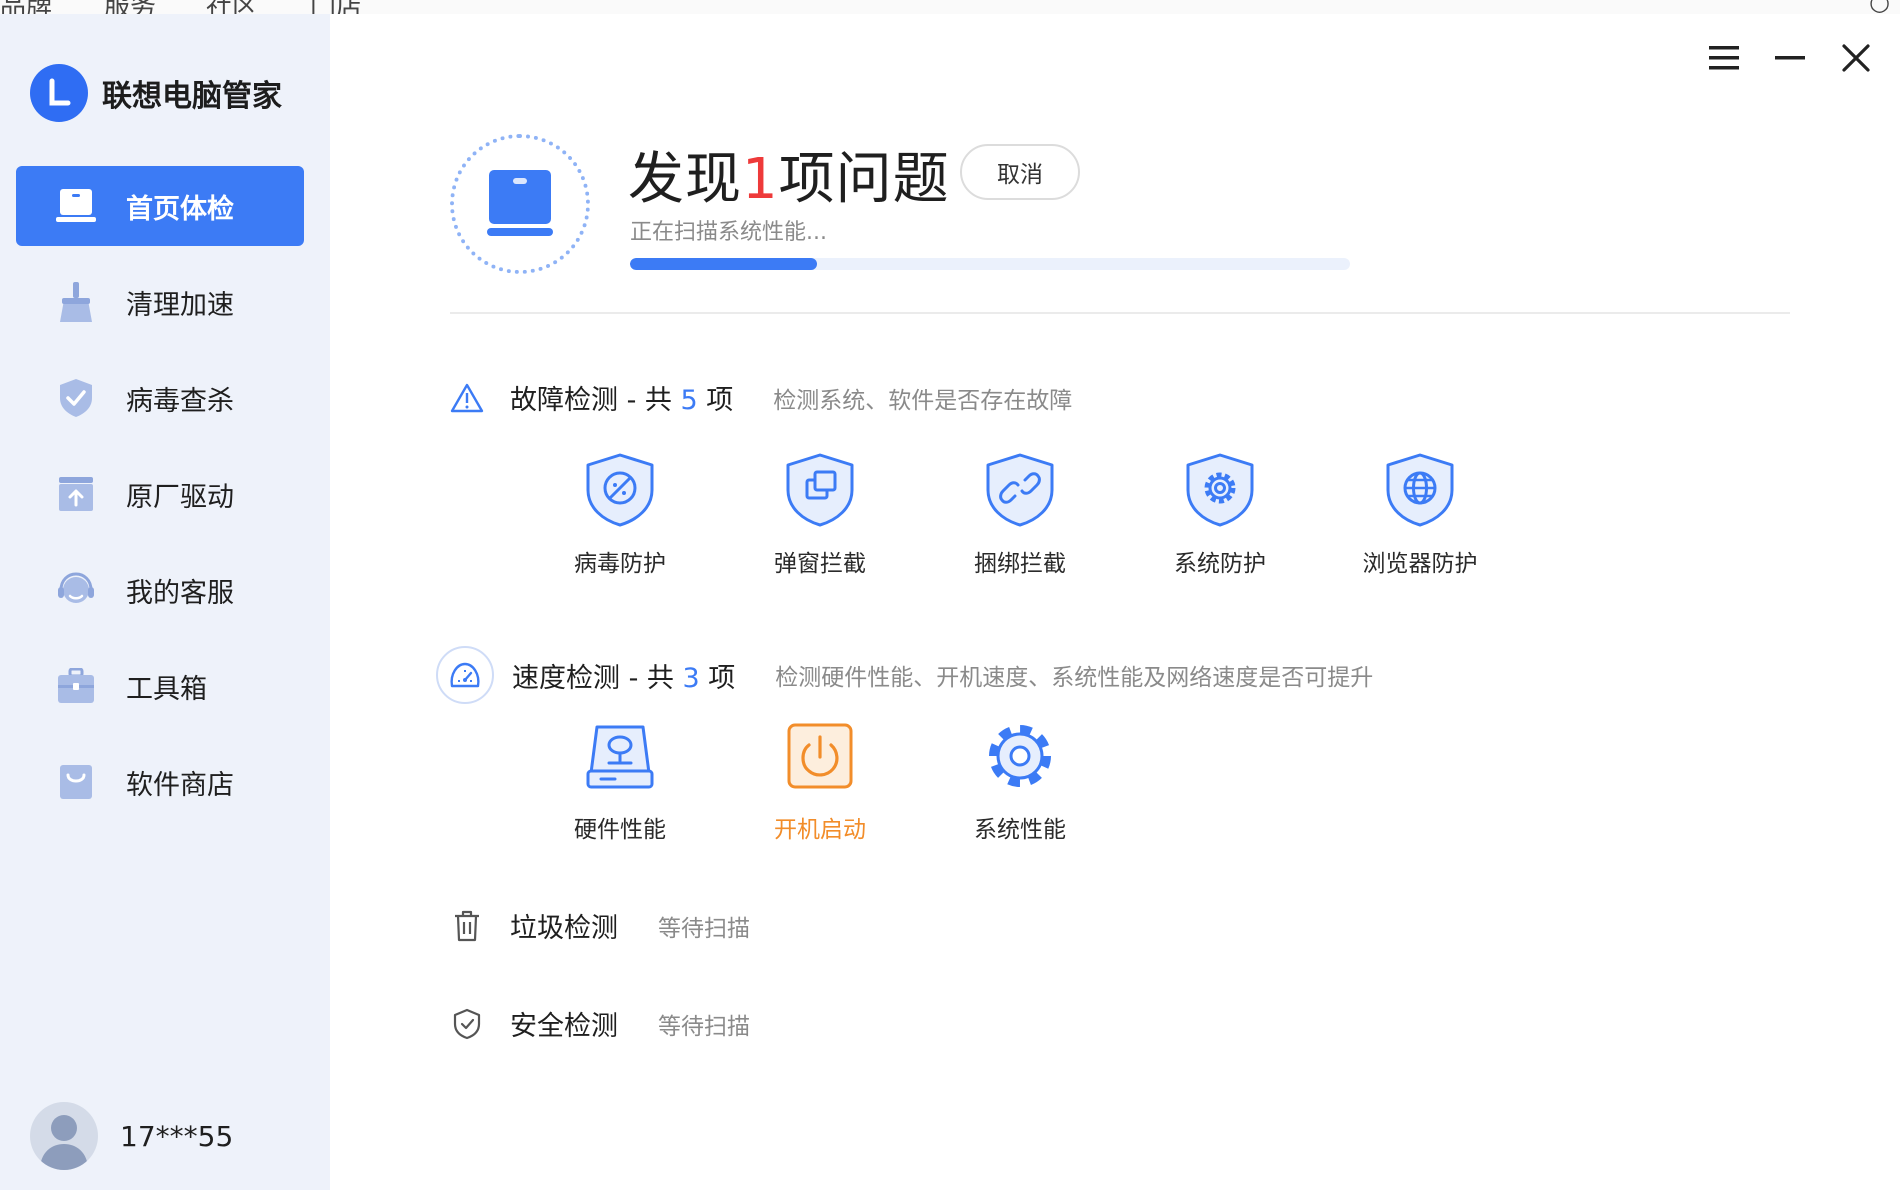 This screenshot has width=1900, height=1190. I want to click on upload-box-icon, so click(76, 494).